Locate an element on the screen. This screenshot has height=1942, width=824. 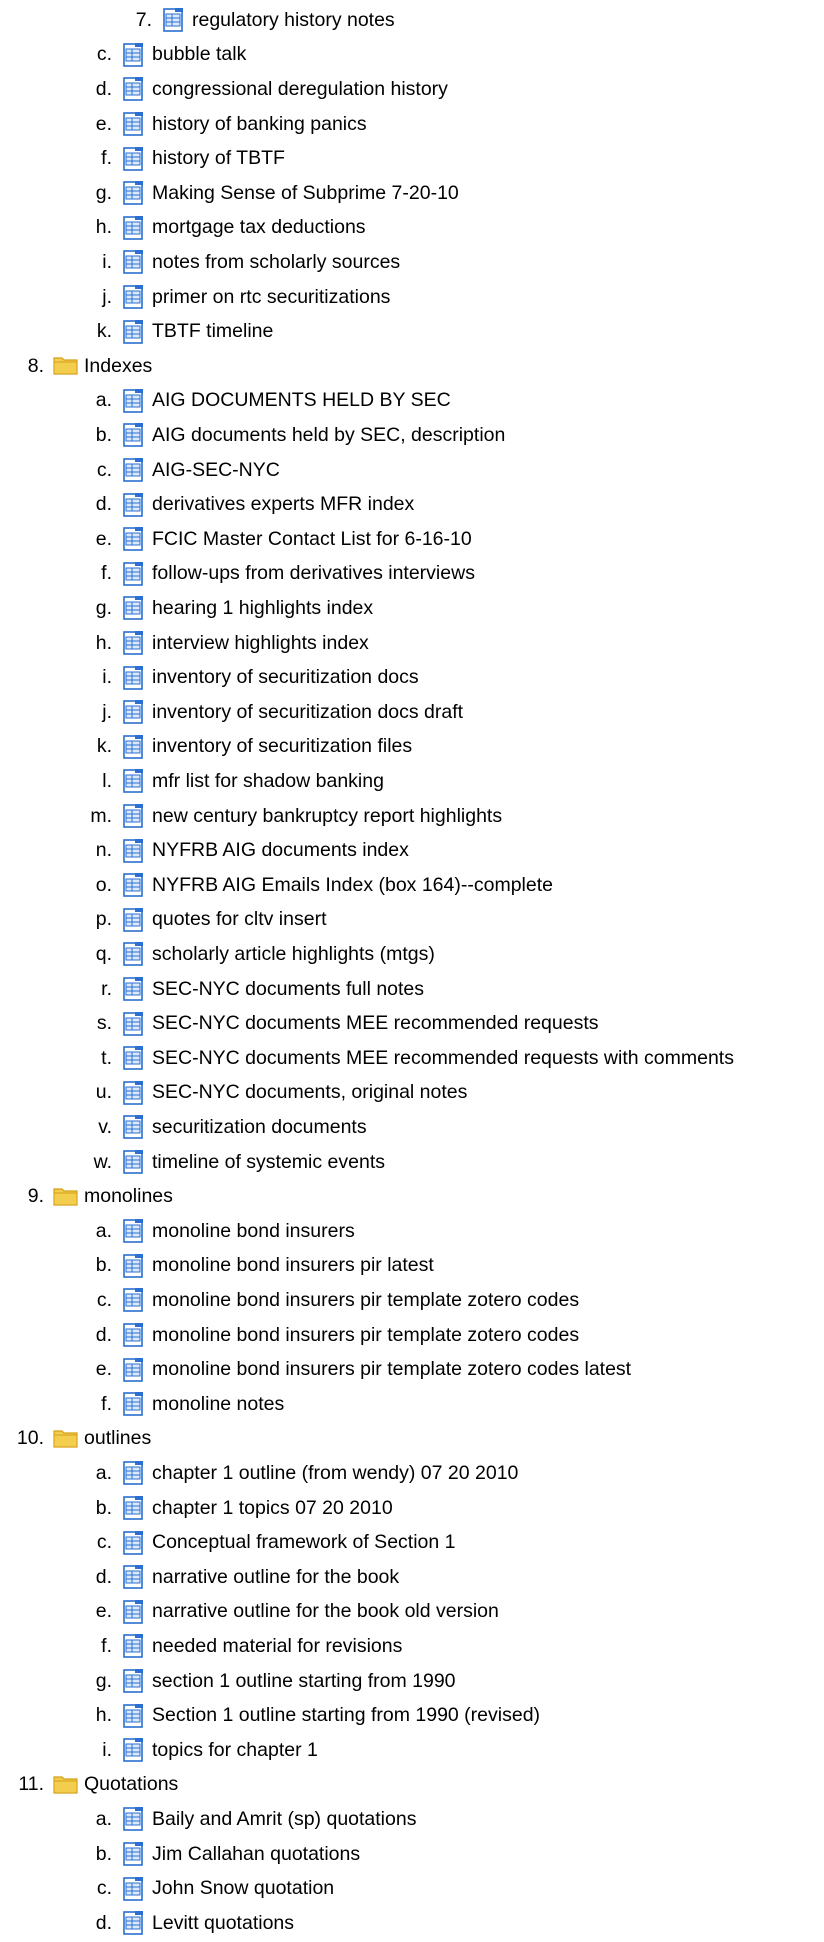
outline-document-row: j. primer on rtc securitizations is located at coordinates (229, 297).